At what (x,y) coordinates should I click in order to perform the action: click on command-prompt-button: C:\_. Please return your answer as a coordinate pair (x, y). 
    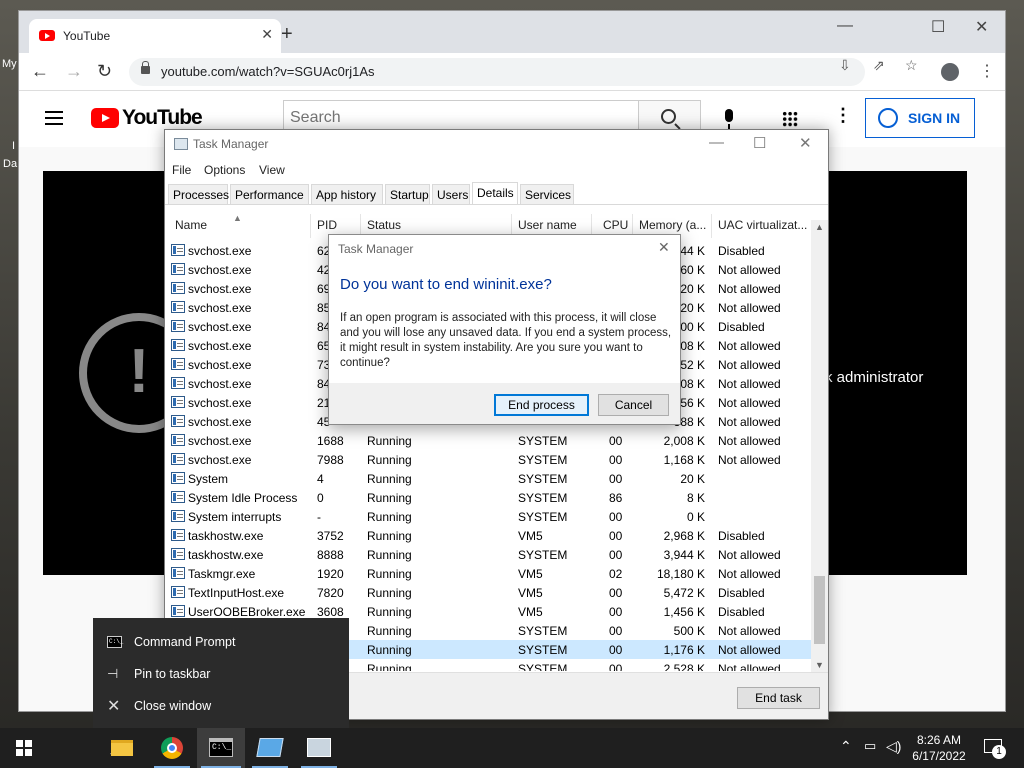
    Looking at the image, I should click on (221, 748).